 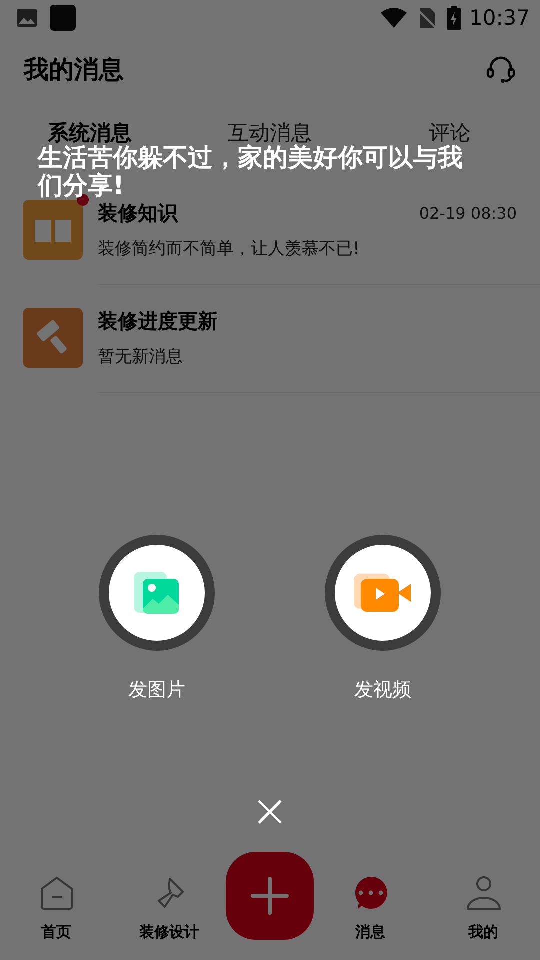 What do you see at coordinates (27, 18) in the screenshot?
I see `image-icon` at bounding box center [27, 18].